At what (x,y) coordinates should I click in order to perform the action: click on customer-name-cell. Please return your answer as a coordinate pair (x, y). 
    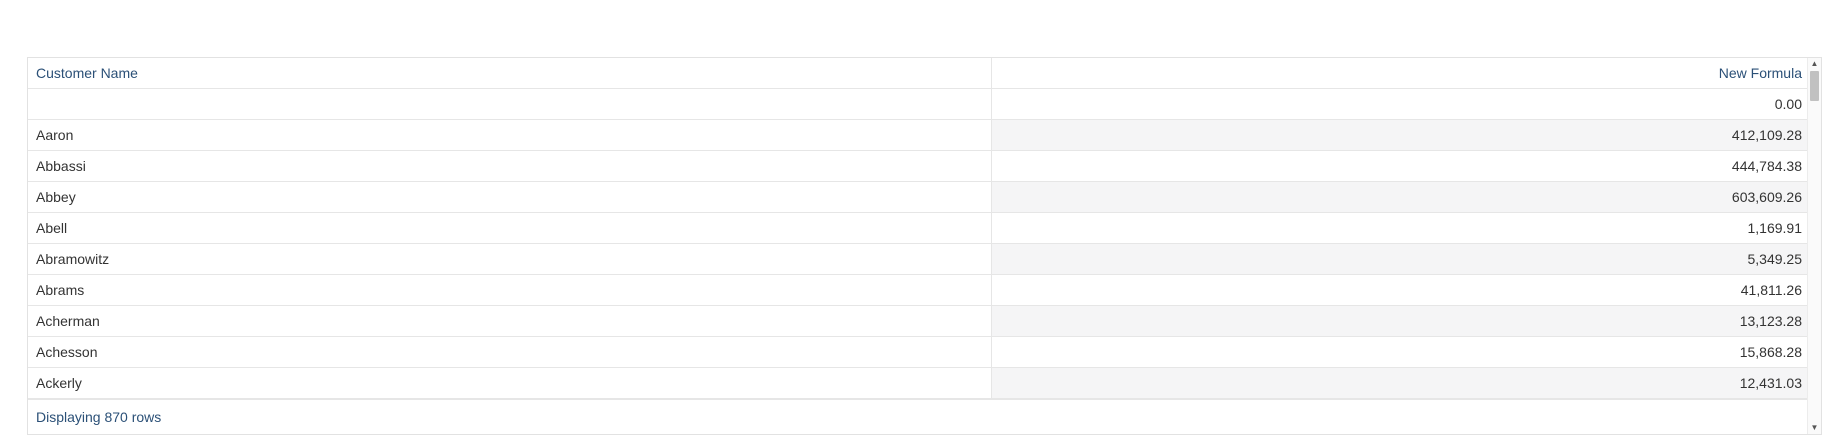
    Looking at the image, I should click on (510, 104).